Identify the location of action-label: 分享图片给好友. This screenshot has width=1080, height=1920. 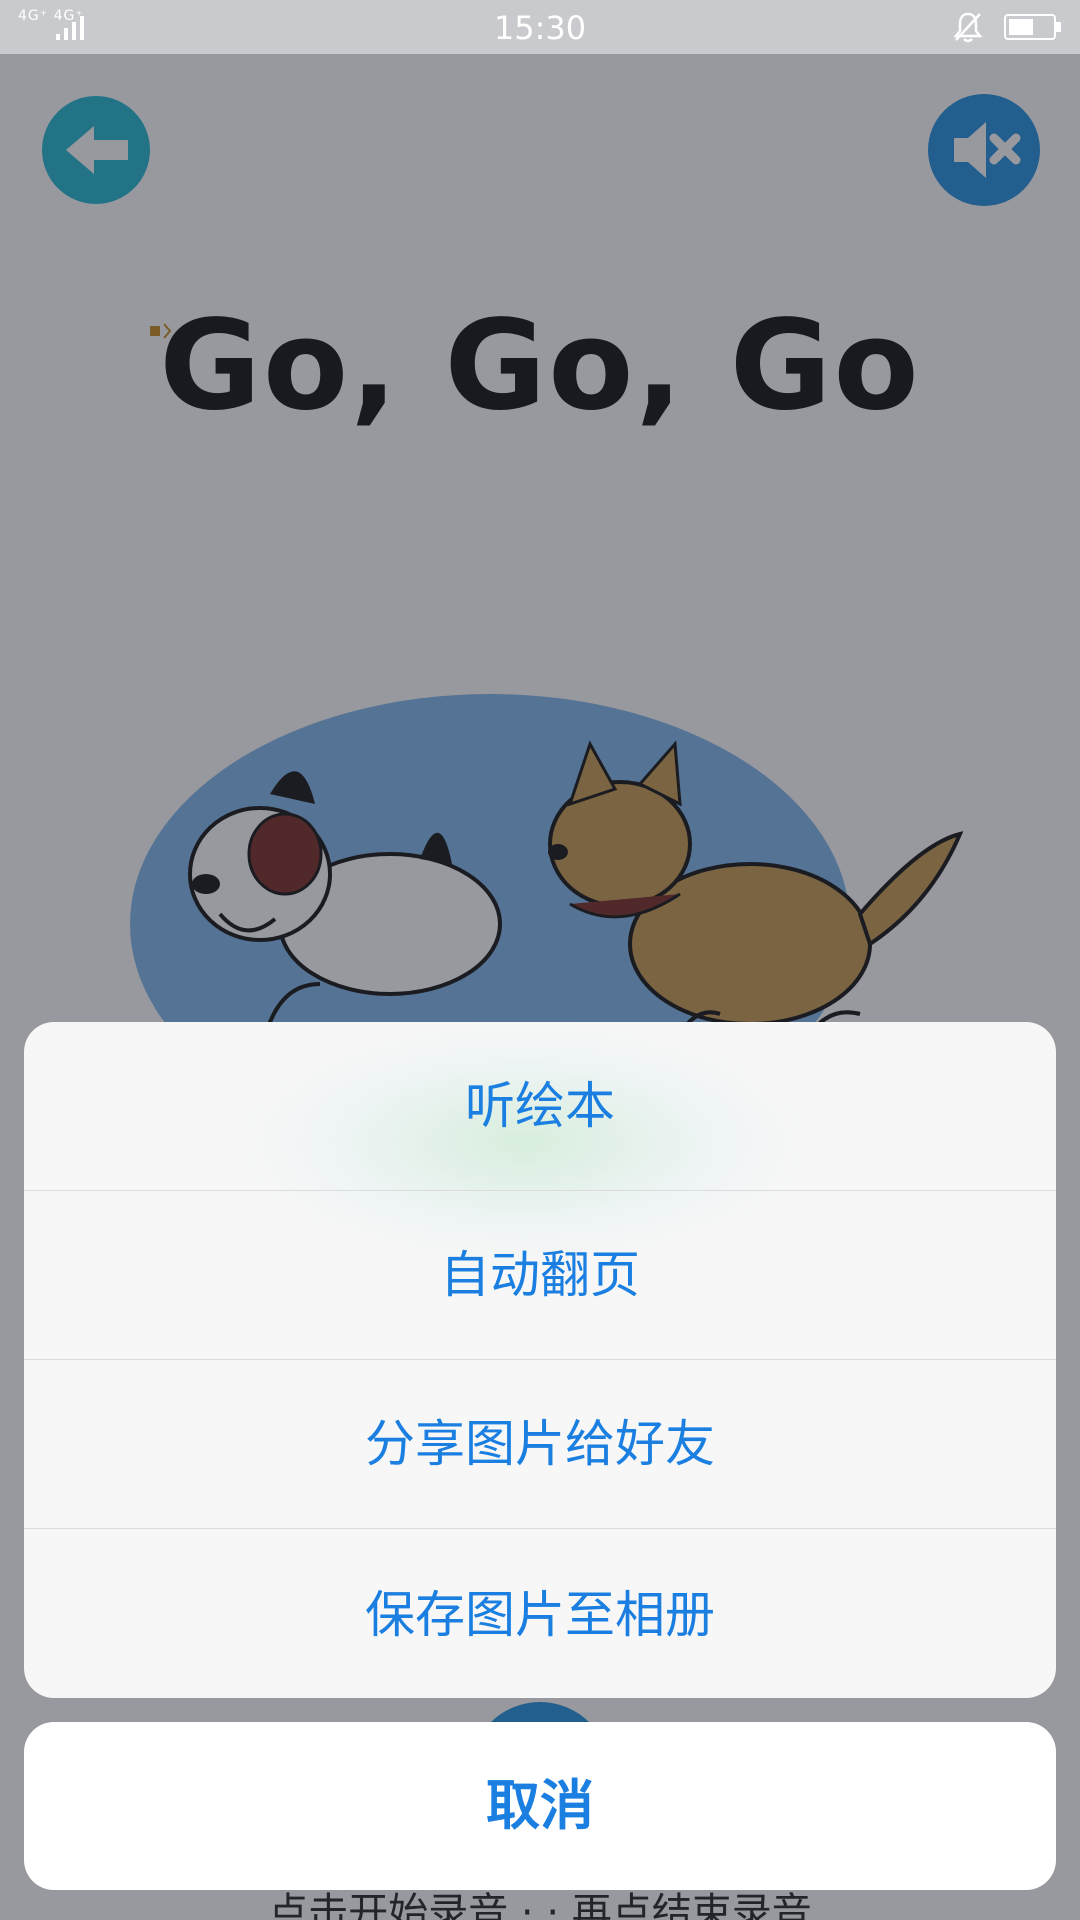
(540, 1444).